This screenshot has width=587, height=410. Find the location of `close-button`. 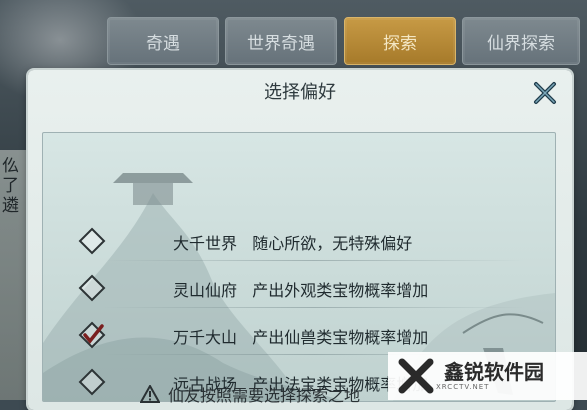

close-button is located at coordinates (545, 93).